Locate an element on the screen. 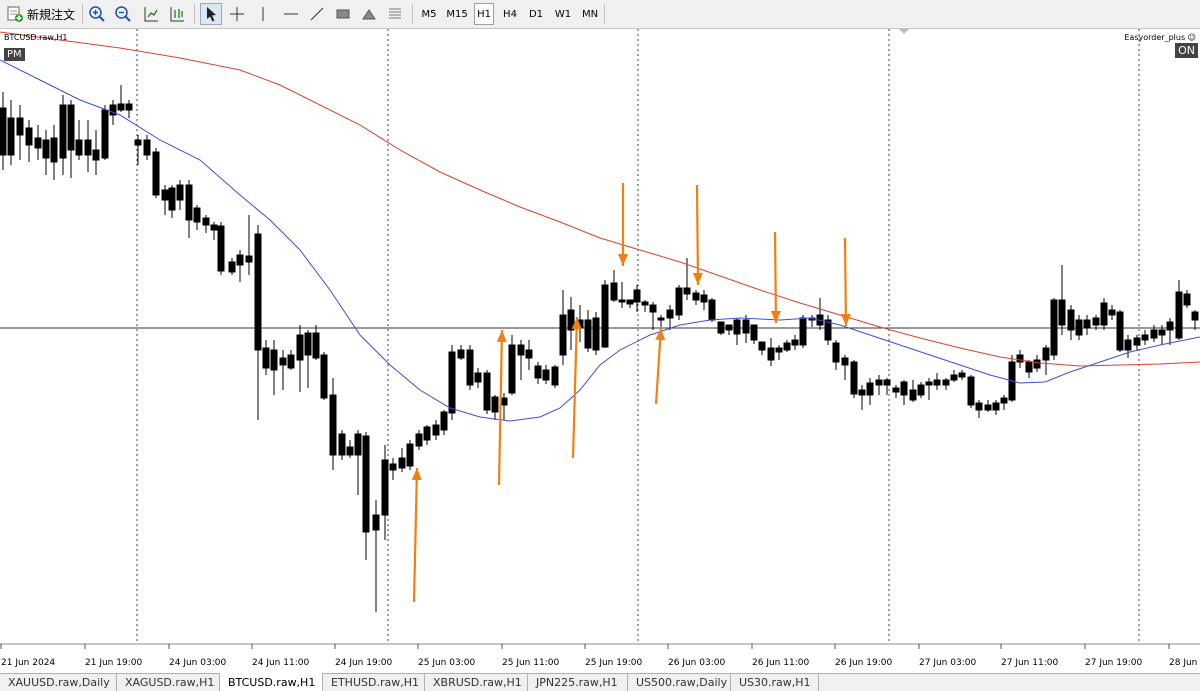 The height and width of the screenshot is (691, 1200). timeframe-h4-button: H4 is located at coordinates (510, 14).